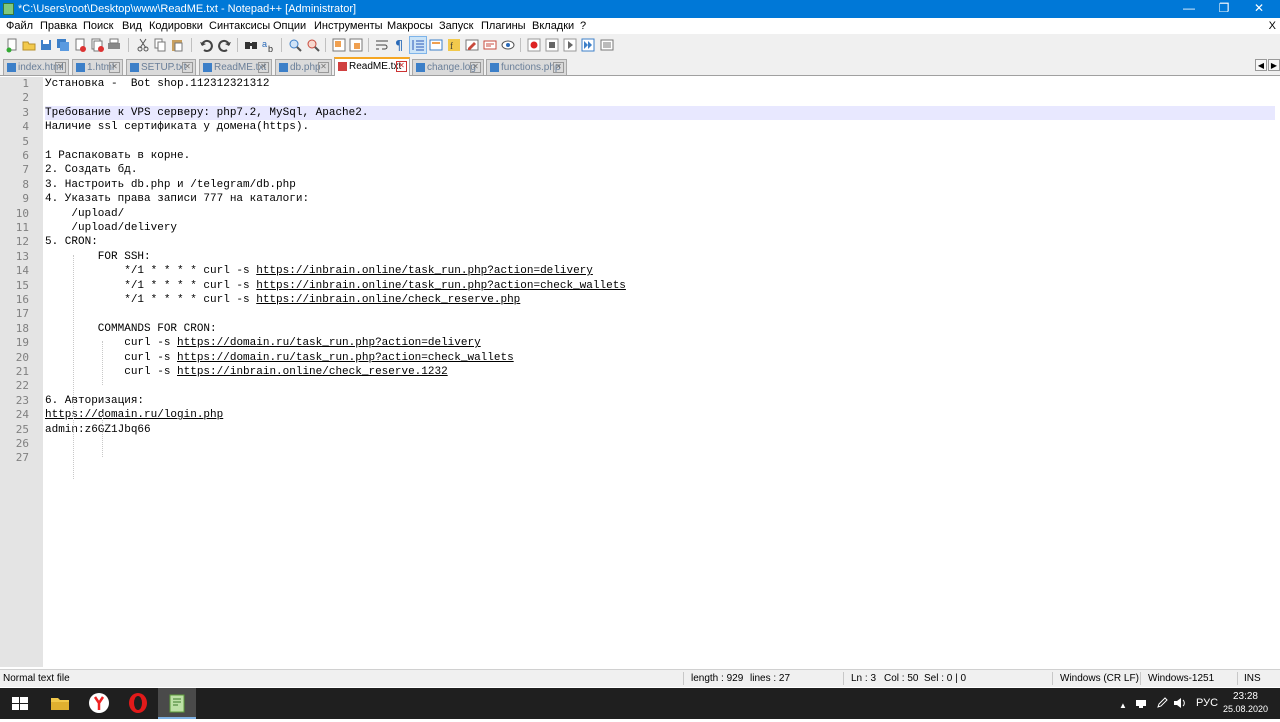 Image resolution: width=1280 pixels, height=722 pixels. I want to click on tab-index-html: index.html ✕, so click(36, 67).